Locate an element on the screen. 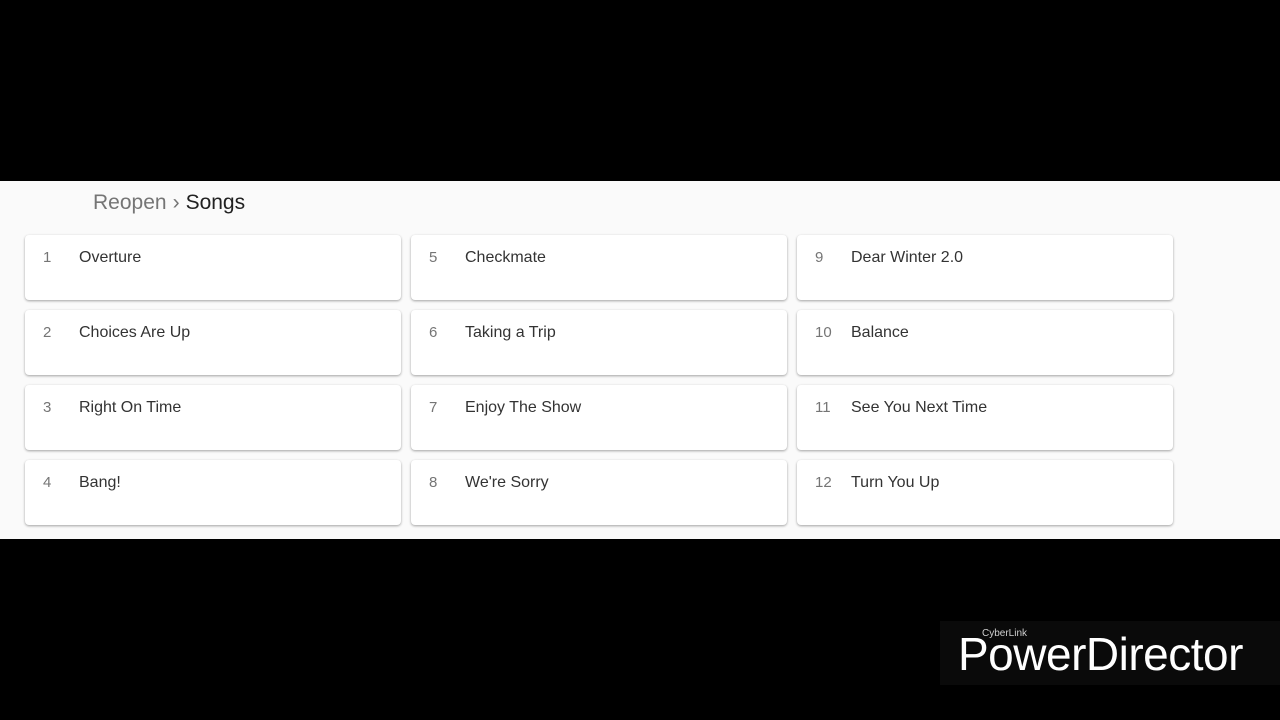 This screenshot has width=1280, height=720. powerdirector-watermark: CyberLink PowerDirector is located at coordinates (1110, 653).